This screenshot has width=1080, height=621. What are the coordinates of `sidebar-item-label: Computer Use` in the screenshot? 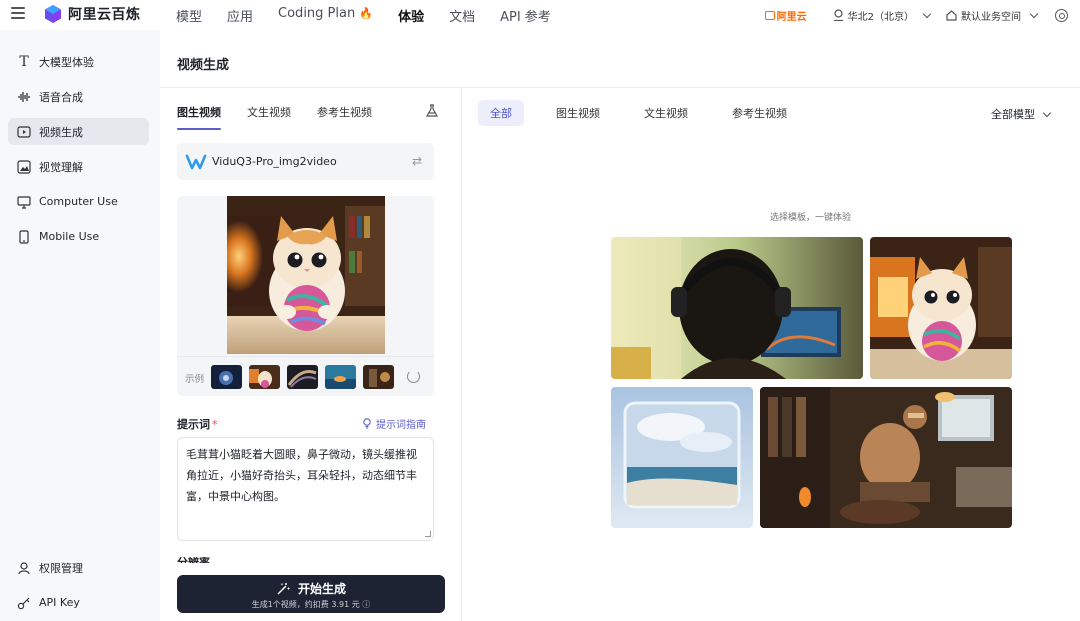 It's located at (78, 201).